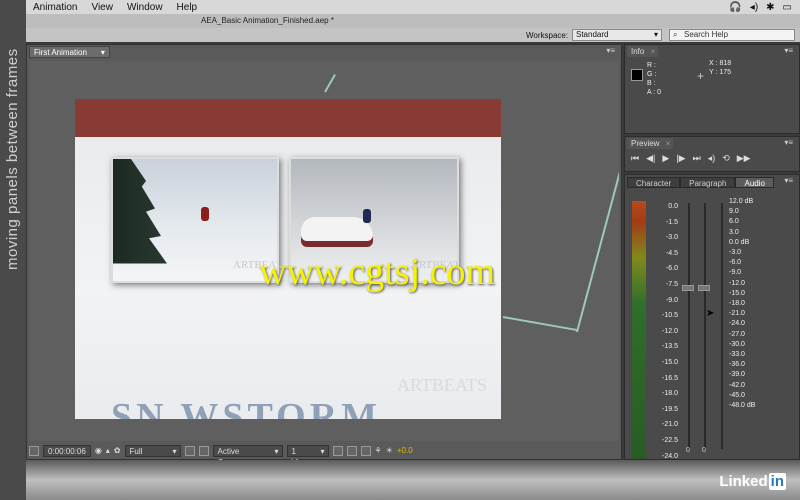  What do you see at coordinates (637, 75) in the screenshot?
I see `color-swatch` at bounding box center [637, 75].